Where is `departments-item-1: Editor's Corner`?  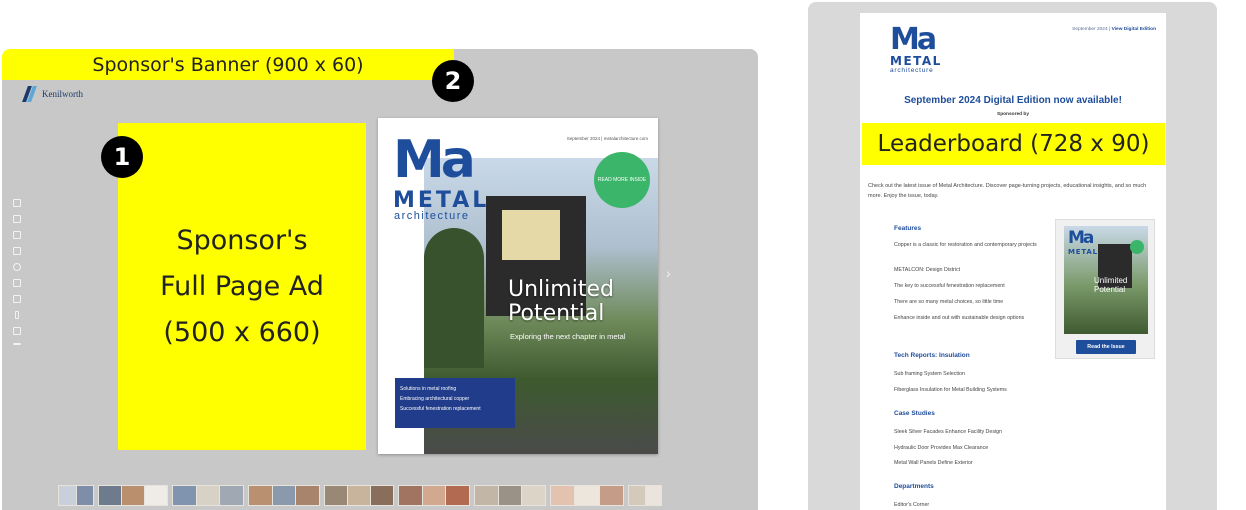 departments-item-1: Editor's Corner is located at coordinates (968, 505).